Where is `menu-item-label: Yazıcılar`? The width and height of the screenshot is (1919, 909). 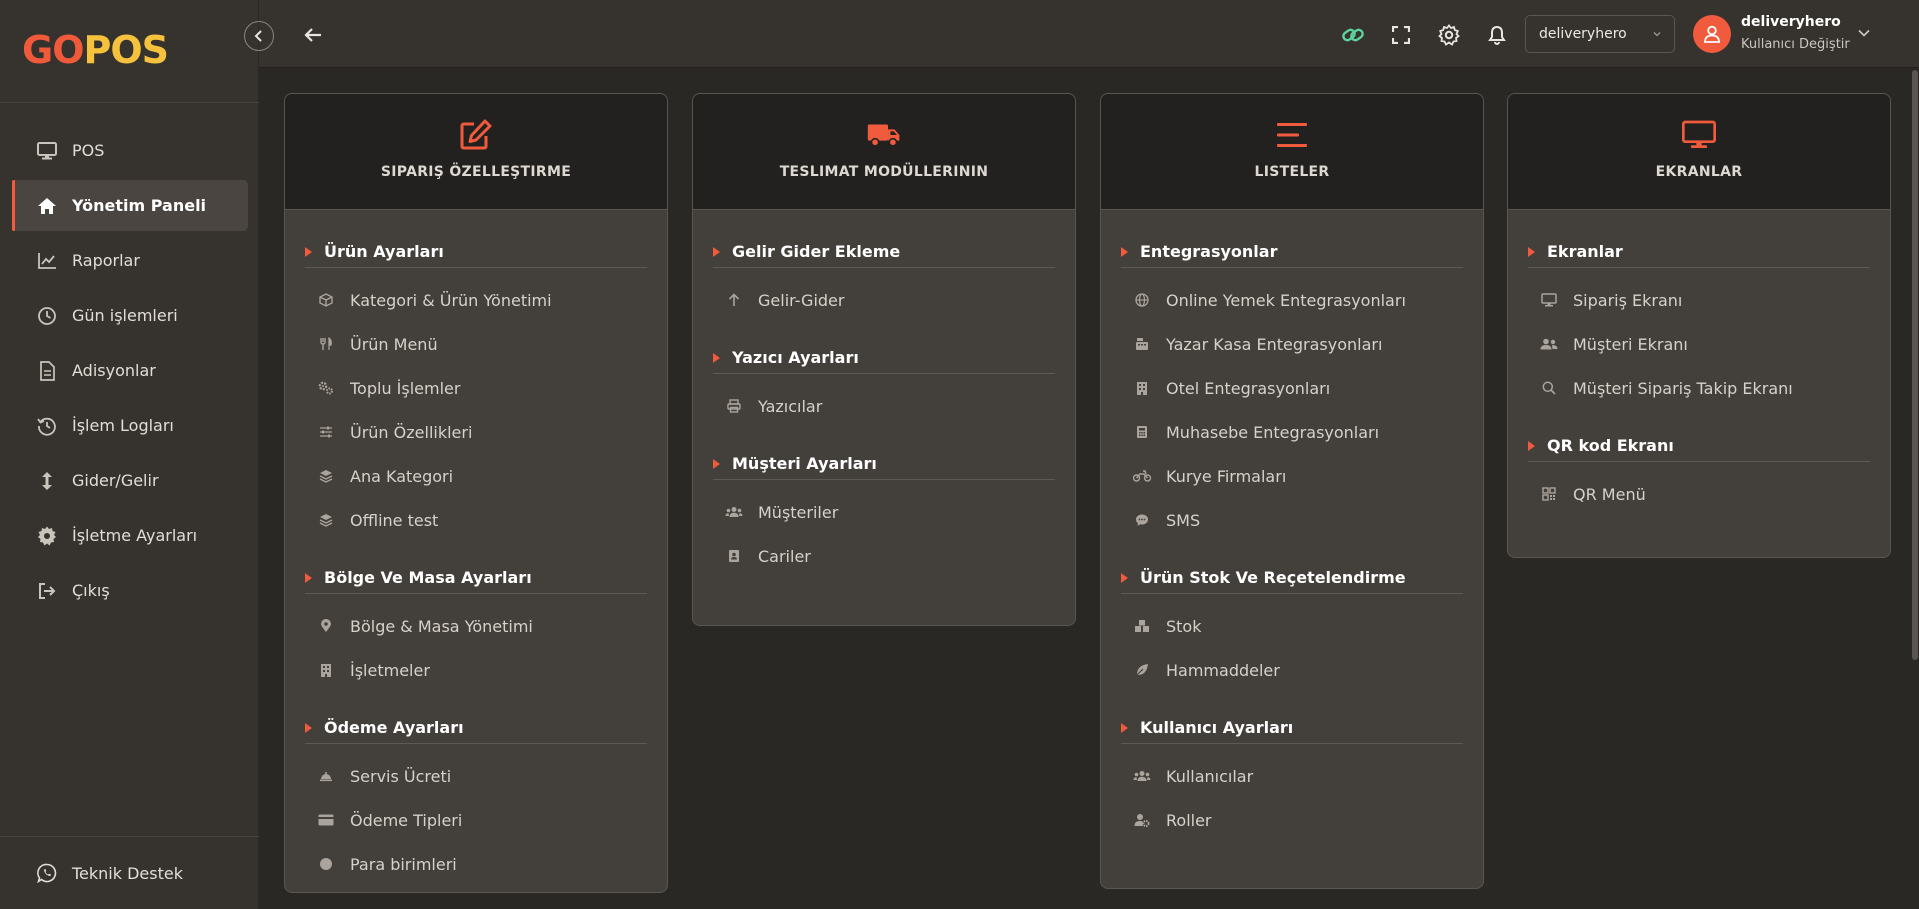 menu-item-label: Yazıcılar is located at coordinates (790, 406).